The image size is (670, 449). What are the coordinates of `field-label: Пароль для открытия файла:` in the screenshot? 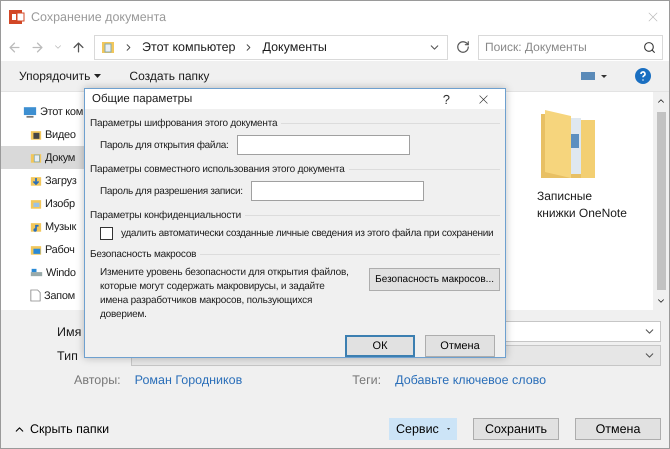 It's located at (164, 145).